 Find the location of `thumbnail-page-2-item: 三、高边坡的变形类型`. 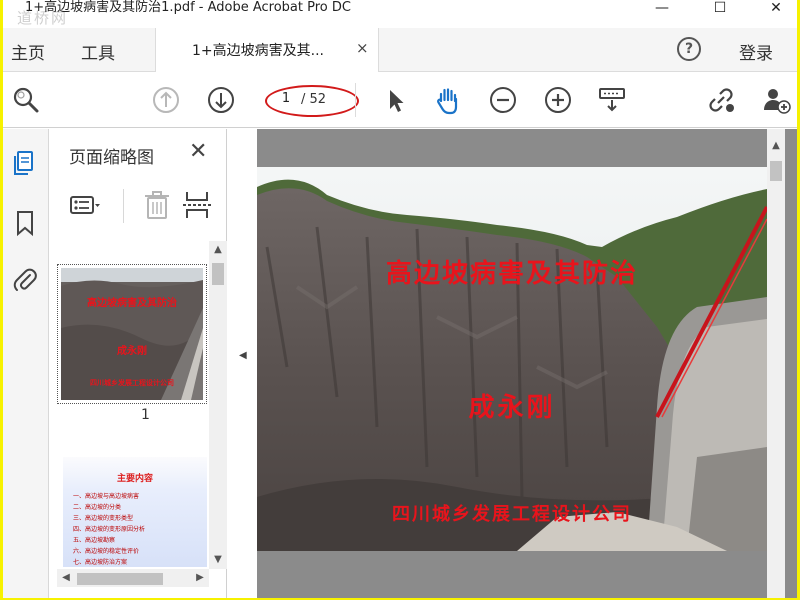

thumbnail-page-2-item: 三、高边坡的变形类型 is located at coordinates (103, 518).